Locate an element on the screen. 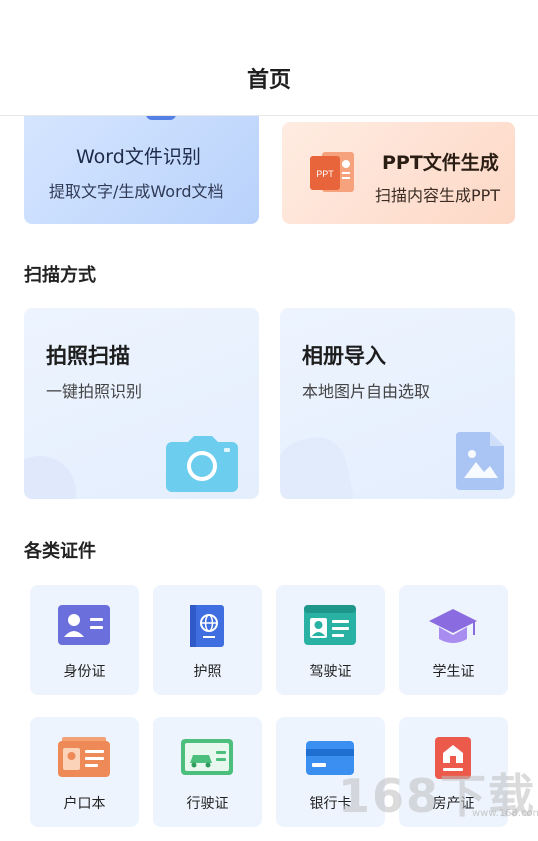 The height and width of the screenshot is (841, 538). id-tile-driver-license: 驾驶证 is located at coordinates (330, 640).